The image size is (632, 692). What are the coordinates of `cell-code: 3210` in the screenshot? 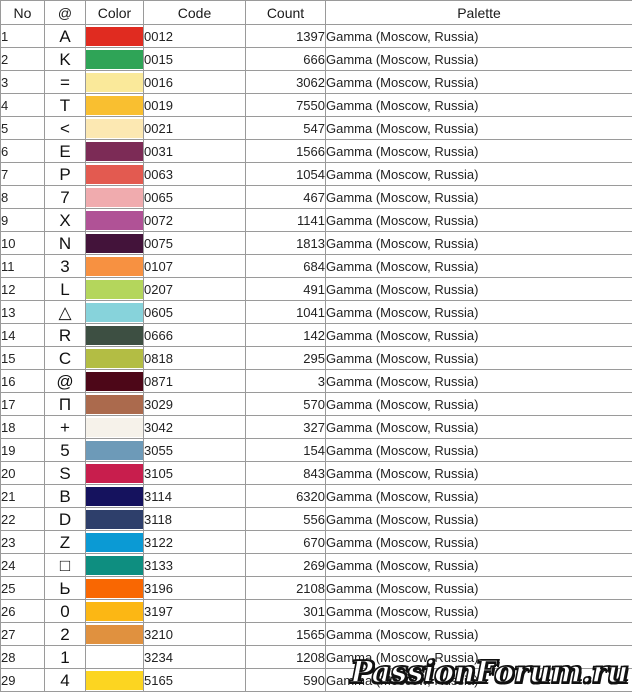 It's located at (195, 634).